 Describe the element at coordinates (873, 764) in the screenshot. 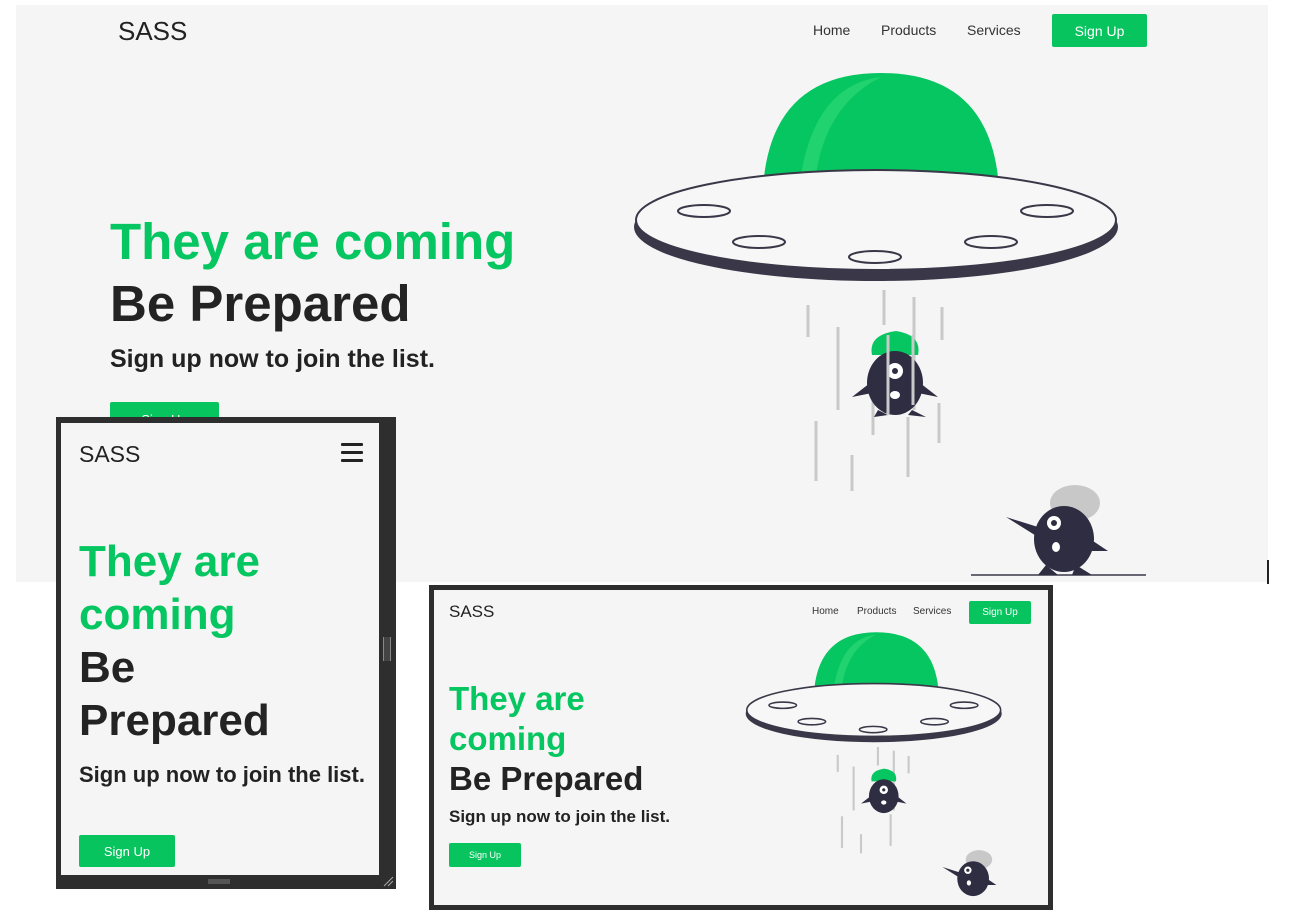

I see `ufo-illustration` at that location.